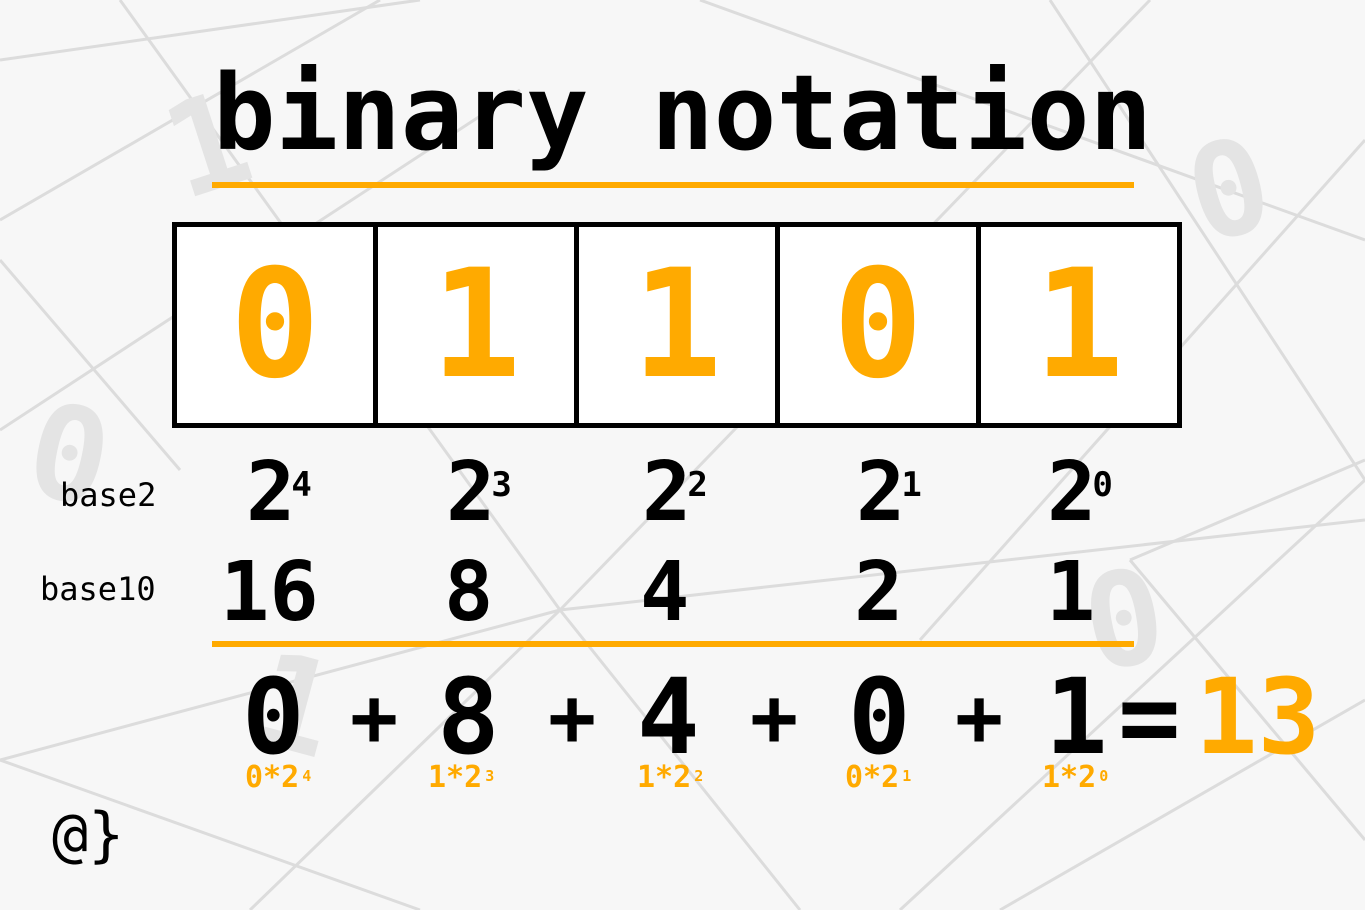 The height and width of the screenshot is (910, 1365). Describe the element at coordinates (1104, 776) in the screenshot. I see `derivation-exponent: 0` at that location.